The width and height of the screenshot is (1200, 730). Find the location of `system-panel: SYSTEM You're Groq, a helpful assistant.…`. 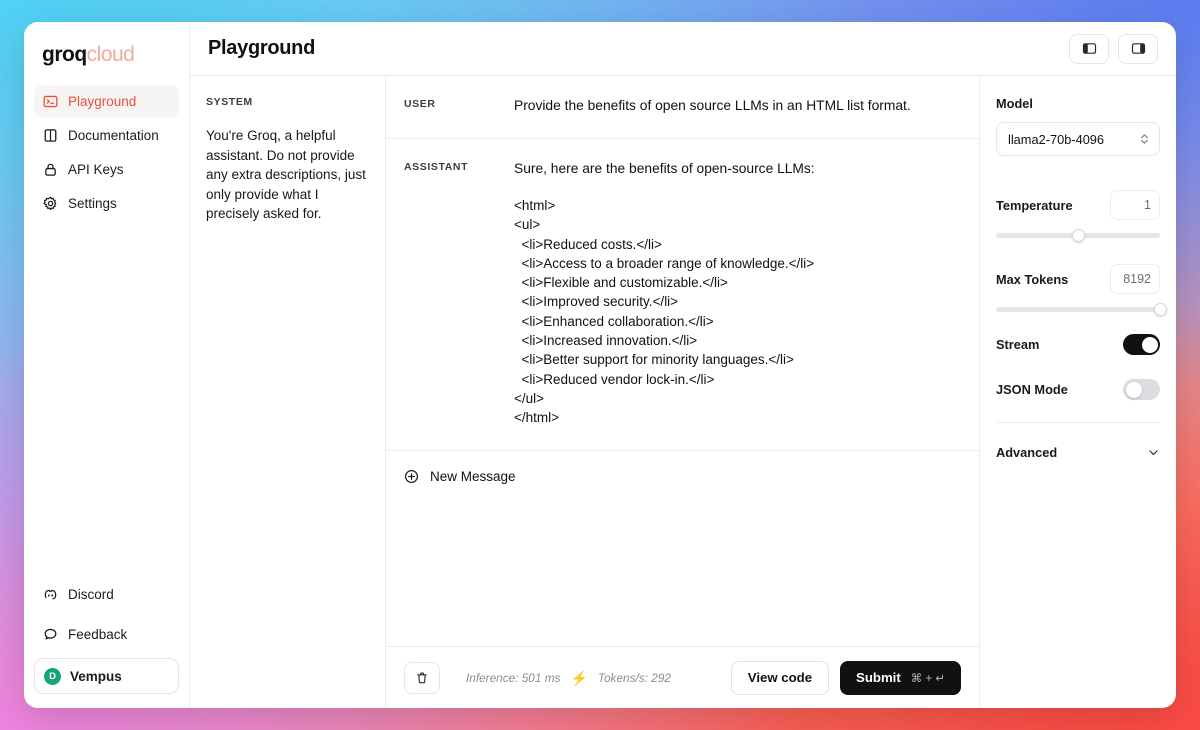

system-panel: SYSTEM You're Groq, a helpful assistant.… is located at coordinates (288, 392).